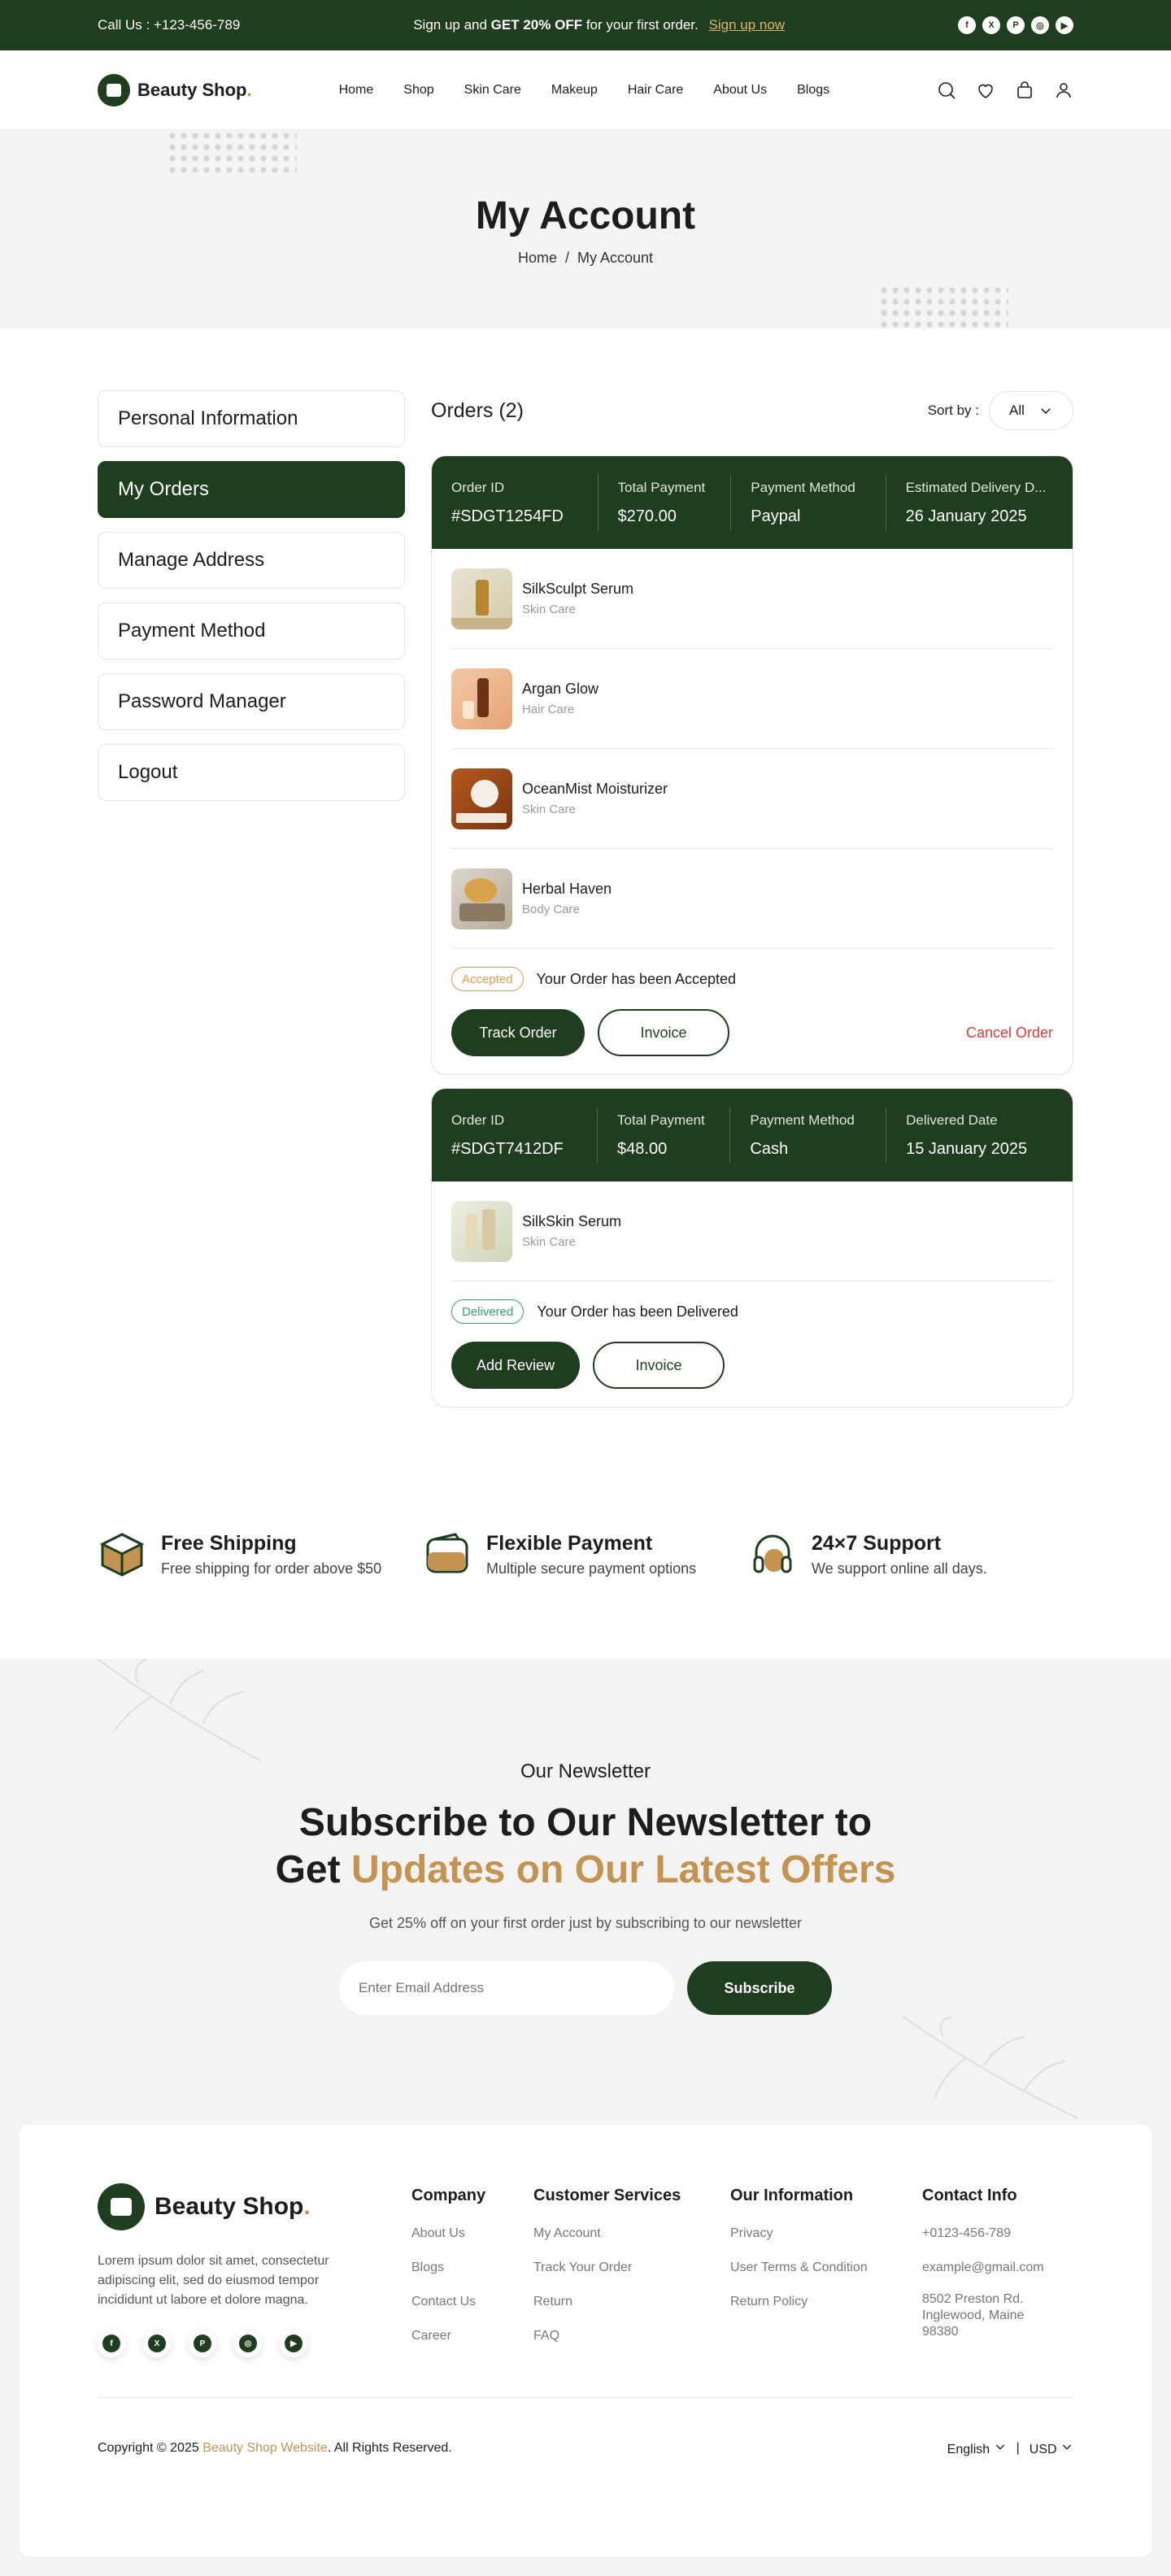  What do you see at coordinates (813, 91) in the screenshot?
I see `nav-blogs: Blogs` at bounding box center [813, 91].